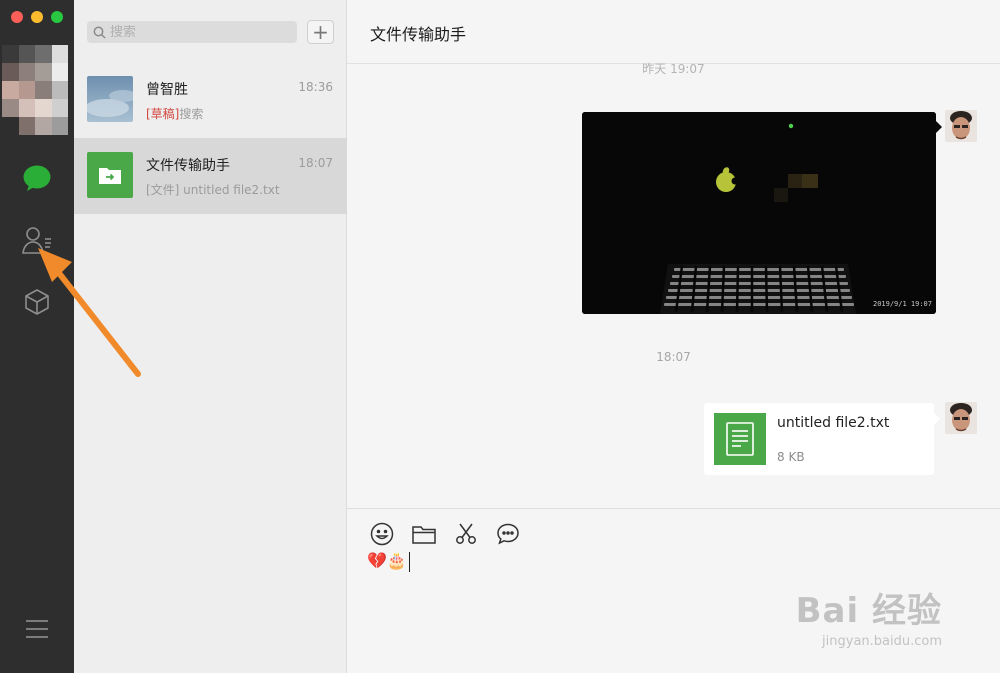  I want to click on scissors-icon, so click(466, 534).